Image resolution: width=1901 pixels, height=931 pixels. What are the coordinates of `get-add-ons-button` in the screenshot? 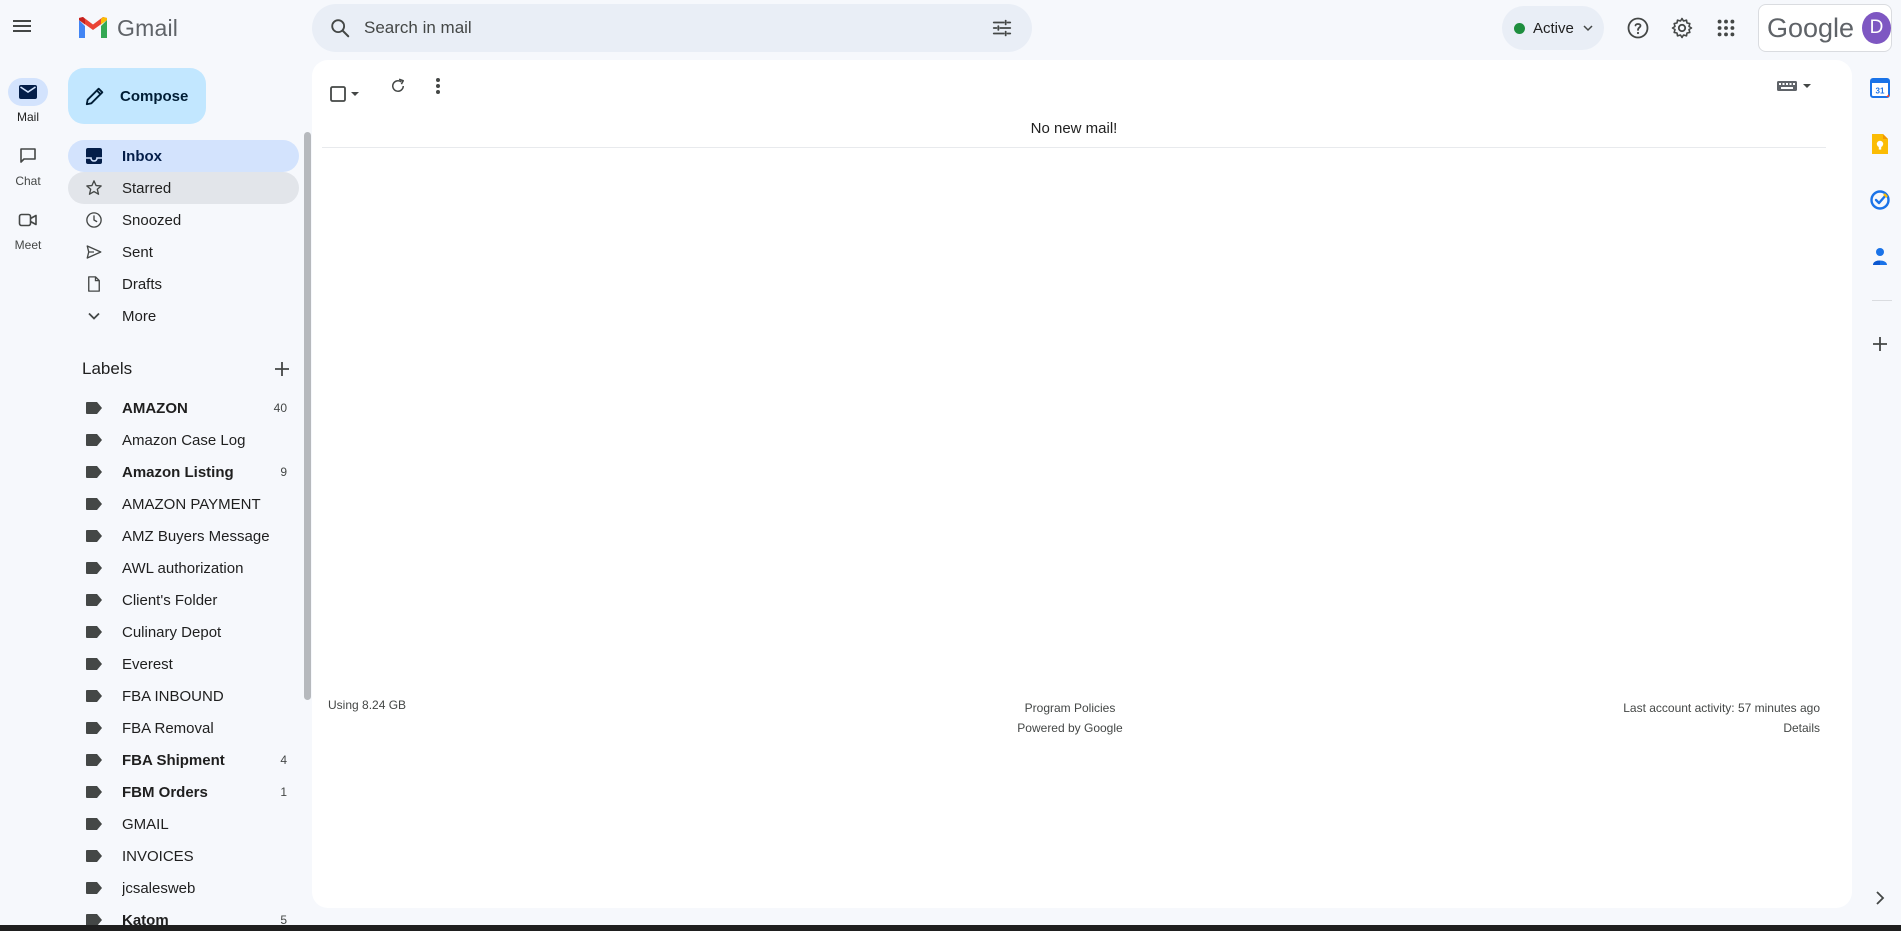 It's located at (1880, 344).